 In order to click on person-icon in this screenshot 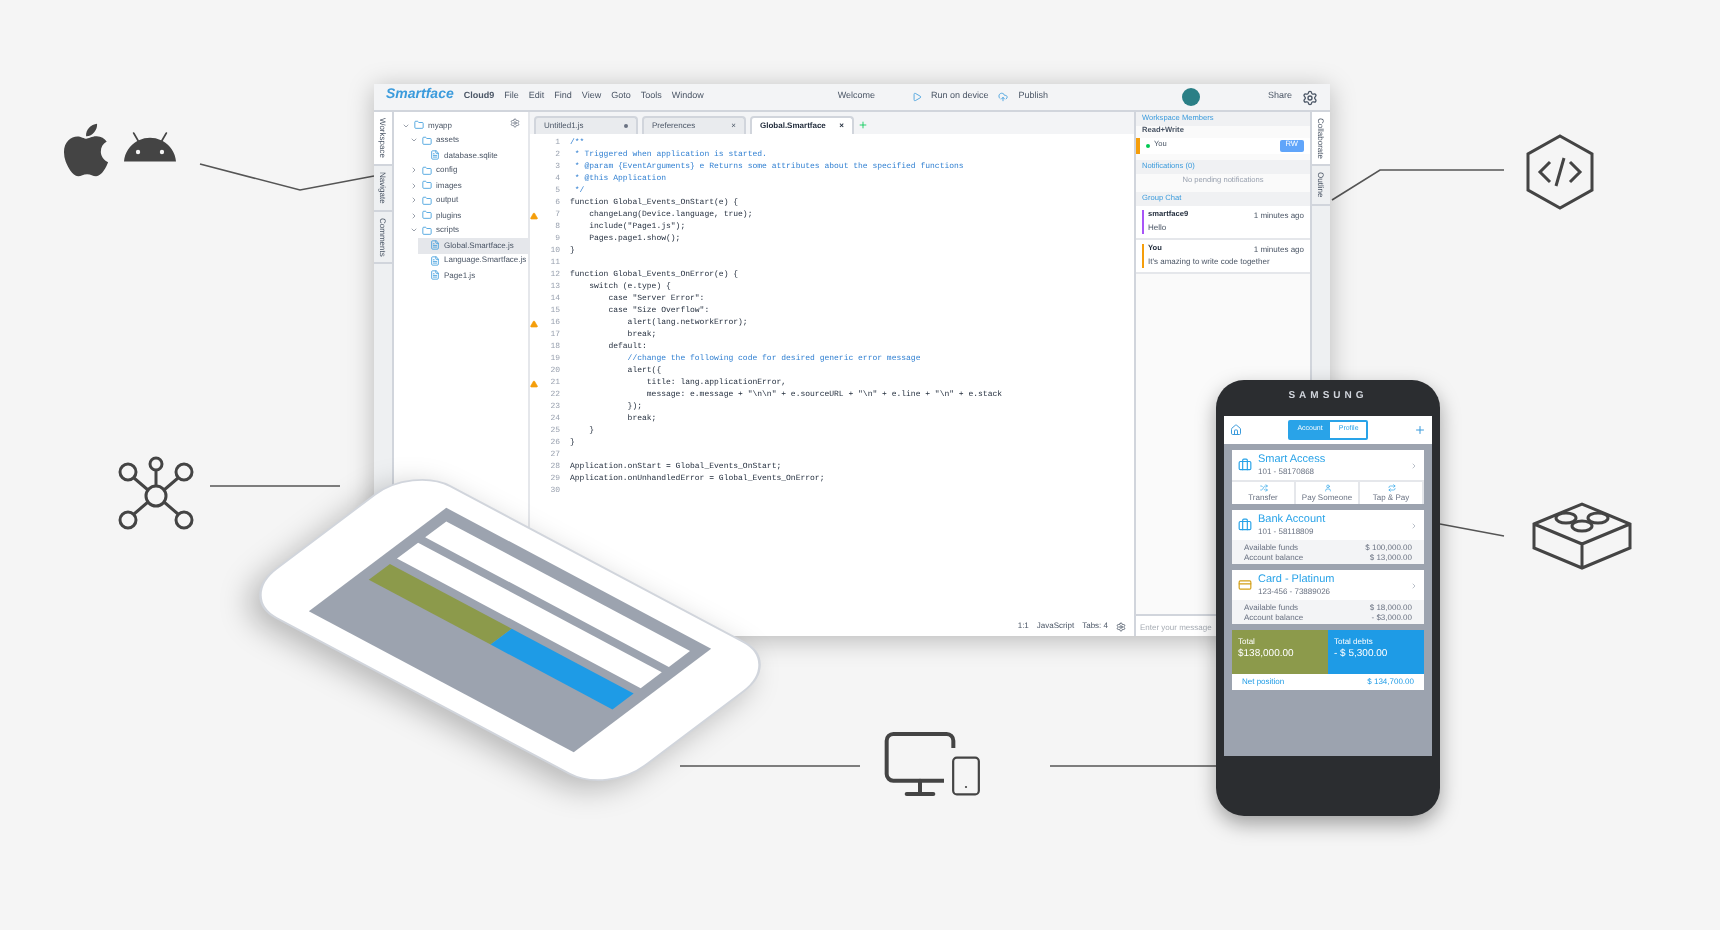, I will do `click(1327, 488)`.